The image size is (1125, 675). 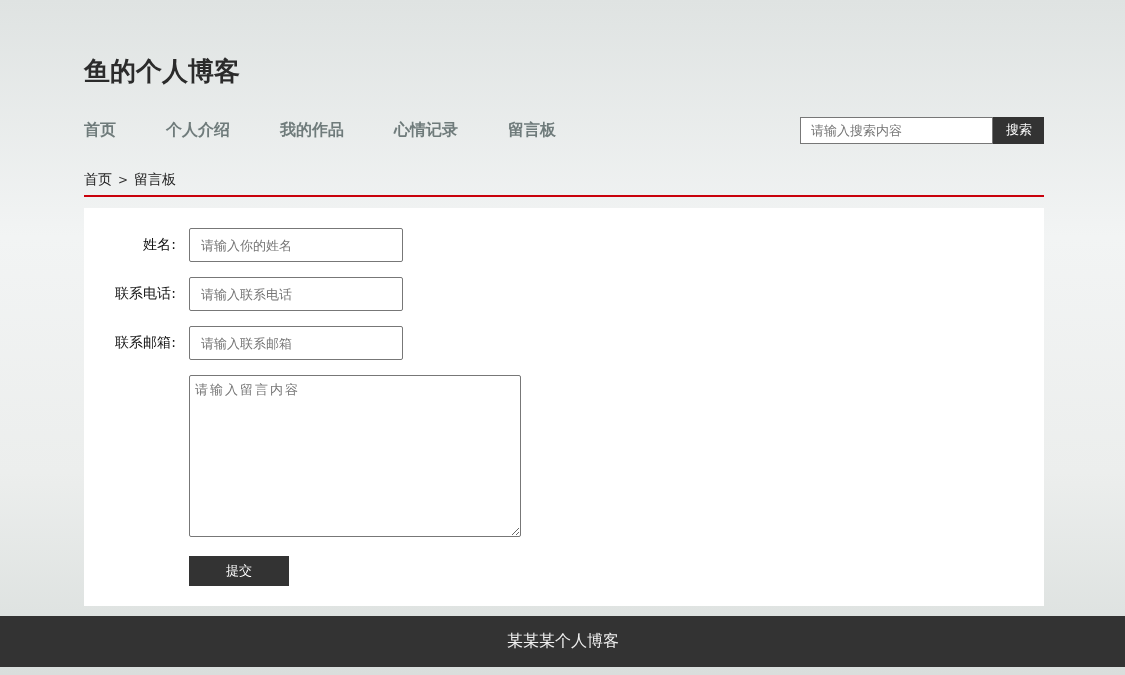 What do you see at coordinates (312, 130) in the screenshot?
I see `nav-link: 我的作品` at bounding box center [312, 130].